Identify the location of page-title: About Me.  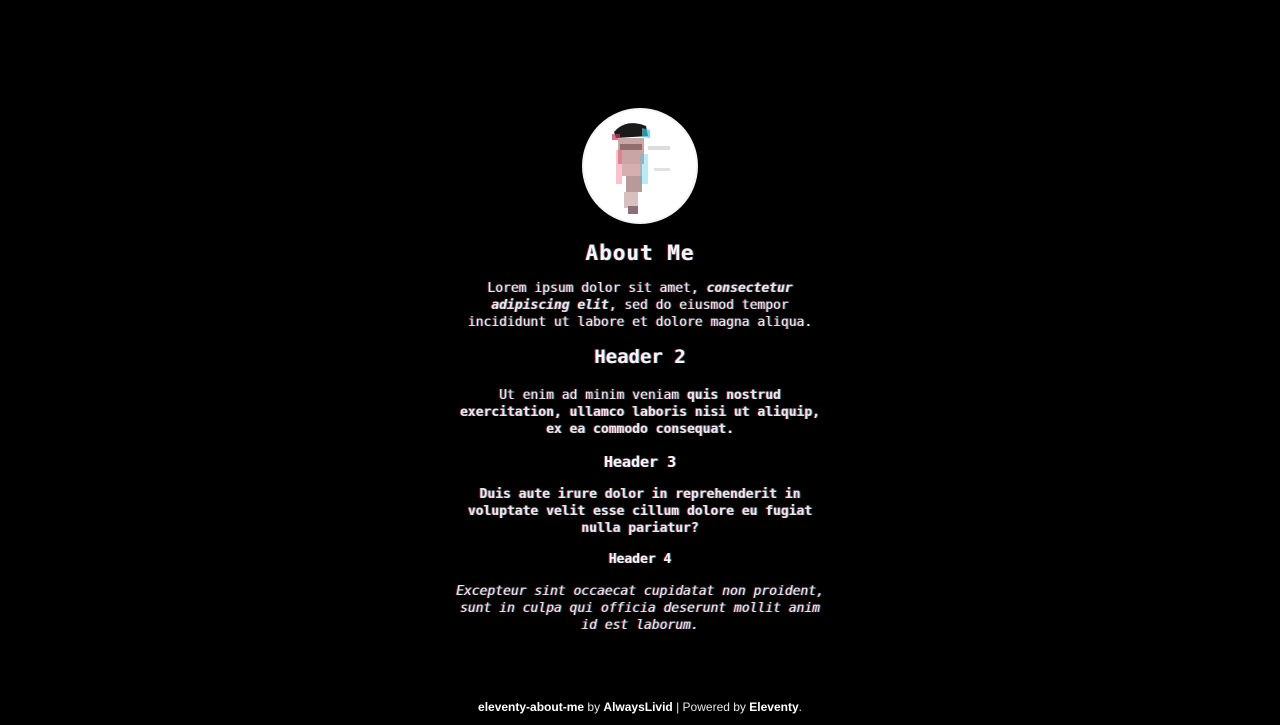
(640, 253).